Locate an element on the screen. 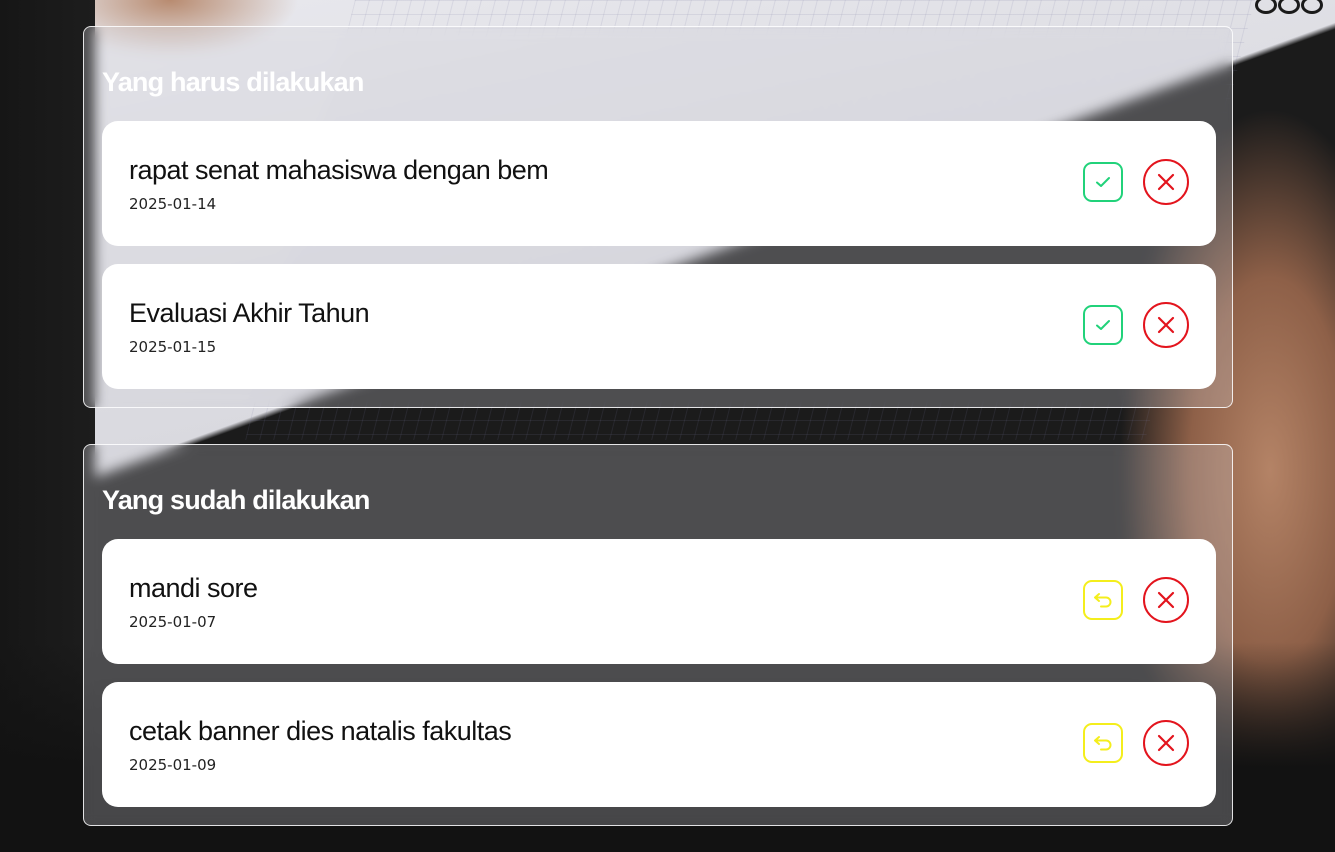 The image size is (1335, 852). task-title: rapat senat mahasiswa dengan bem is located at coordinates (339, 170).